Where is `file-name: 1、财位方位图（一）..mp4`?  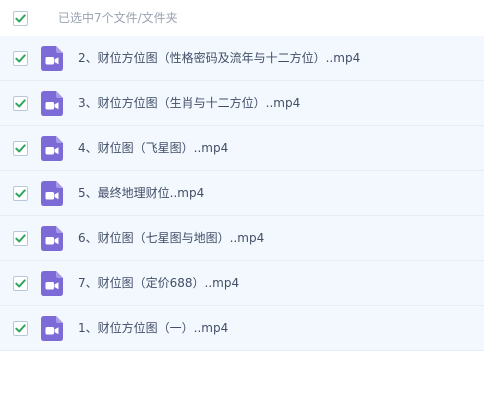 file-name: 1、财位方位图（一）..mp4 is located at coordinates (153, 328).